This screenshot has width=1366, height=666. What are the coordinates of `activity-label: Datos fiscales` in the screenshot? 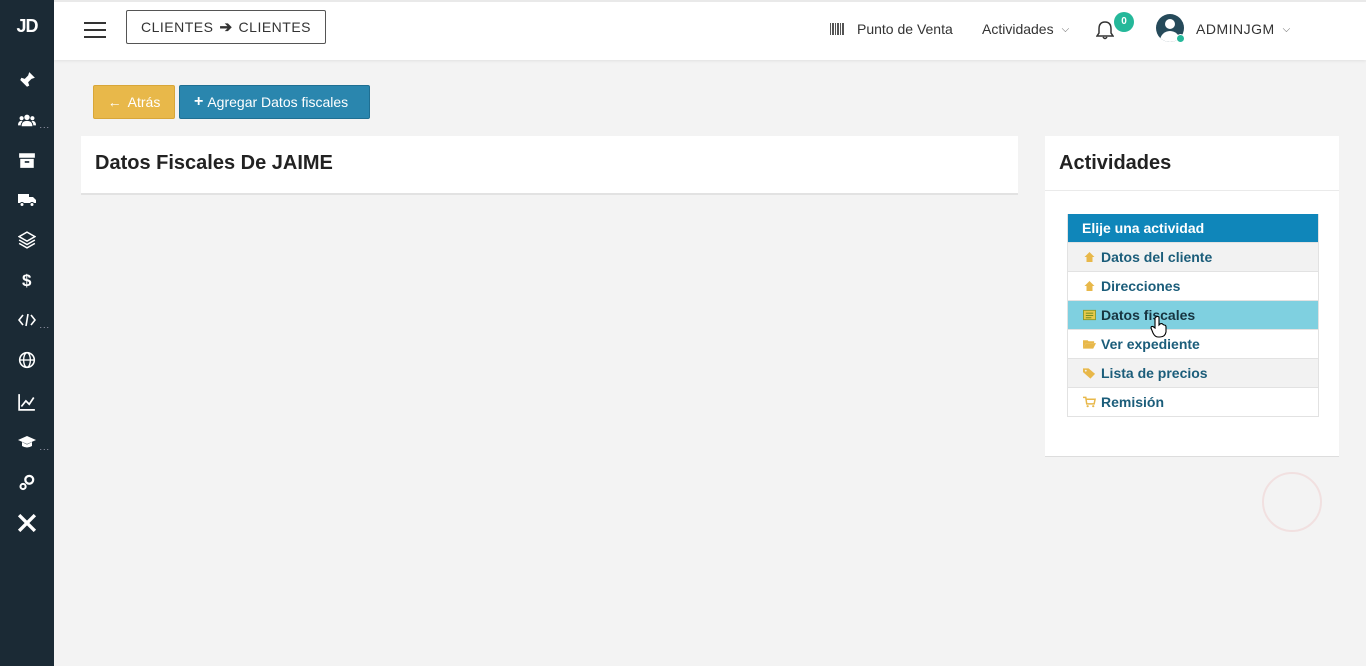 It's located at (1148, 315).